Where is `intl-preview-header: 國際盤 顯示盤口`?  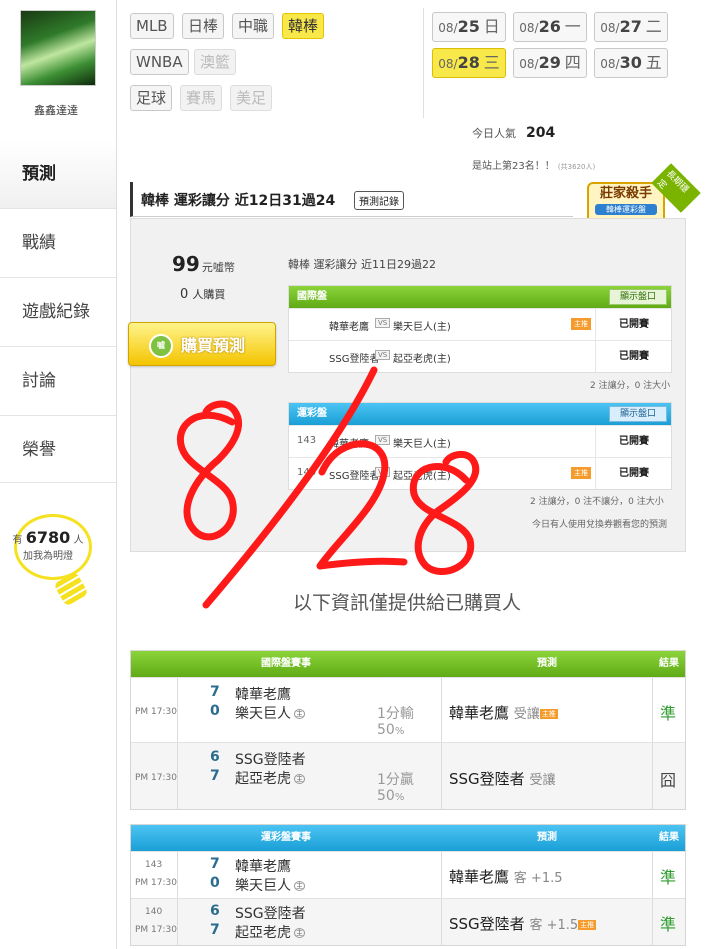 intl-preview-header: 國際盤 顯示盤口 is located at coordinates (480, 297).